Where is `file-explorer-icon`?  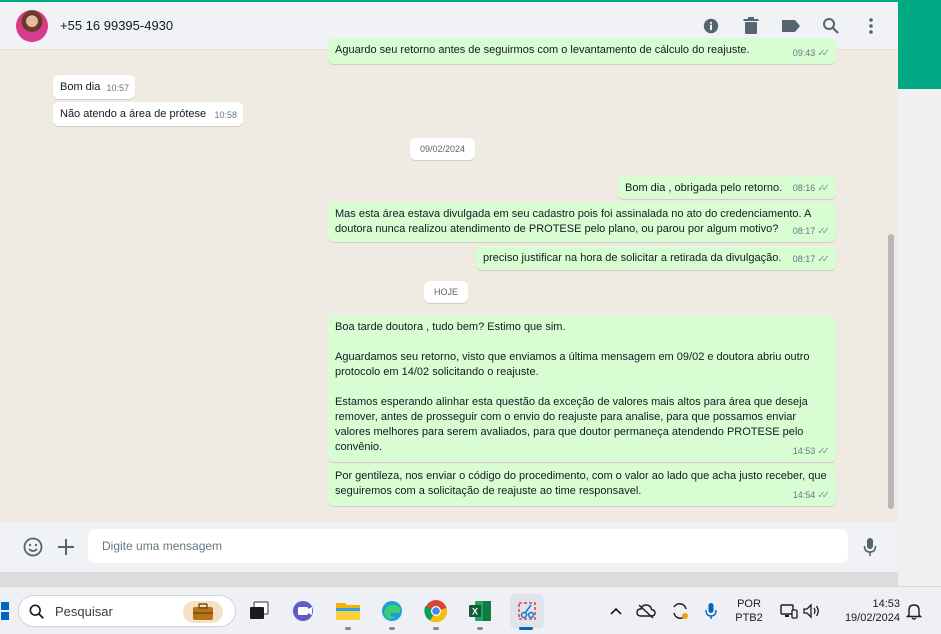
file-explorer-icon is located at coordinates (348, 611).